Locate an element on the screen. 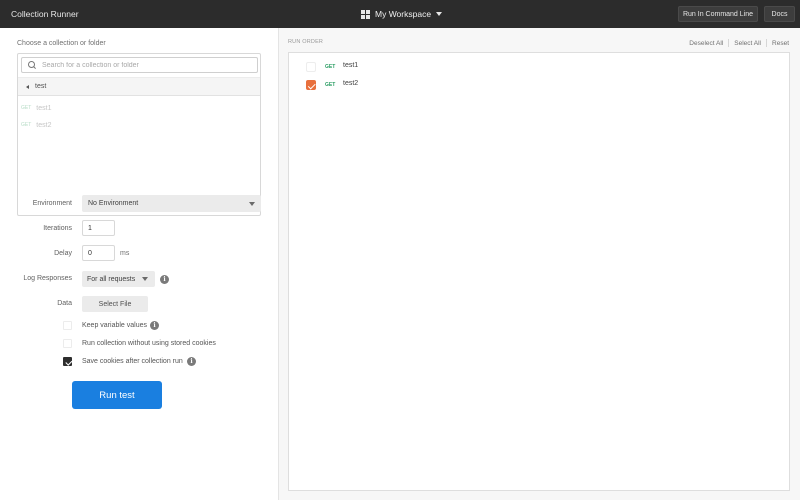 The image size is (800, 500). run-item-name: test1 is located at coordinates (351, 65).